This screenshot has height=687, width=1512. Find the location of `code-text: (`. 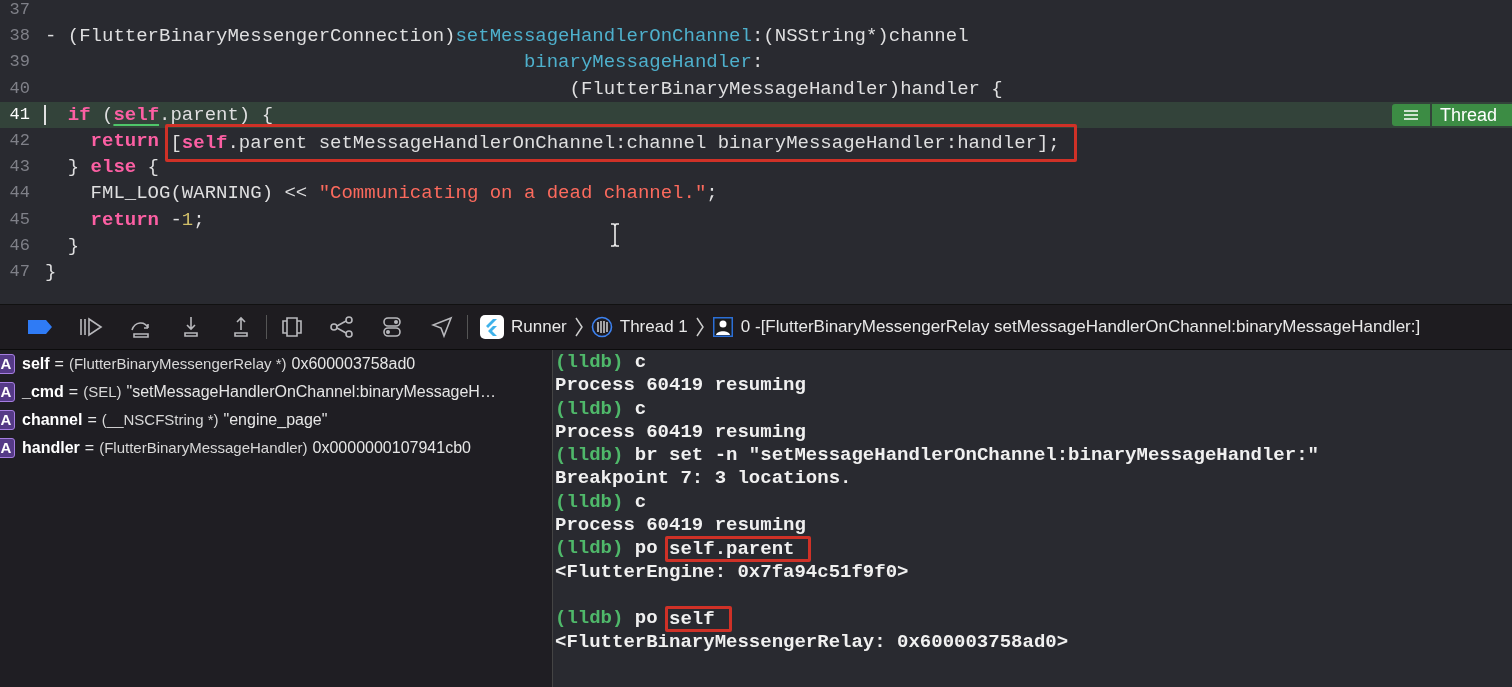

code-text: ( is located at coordinates (107, 114).